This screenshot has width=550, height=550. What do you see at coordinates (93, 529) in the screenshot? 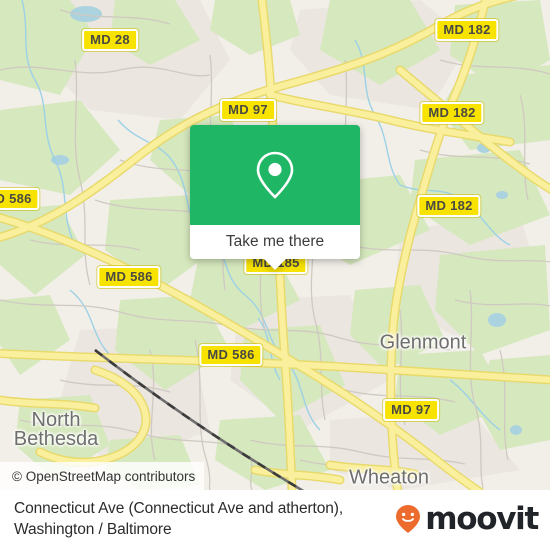
I see `location-title-line2: Washington / Baltimore` at bounding box center [93, 529].